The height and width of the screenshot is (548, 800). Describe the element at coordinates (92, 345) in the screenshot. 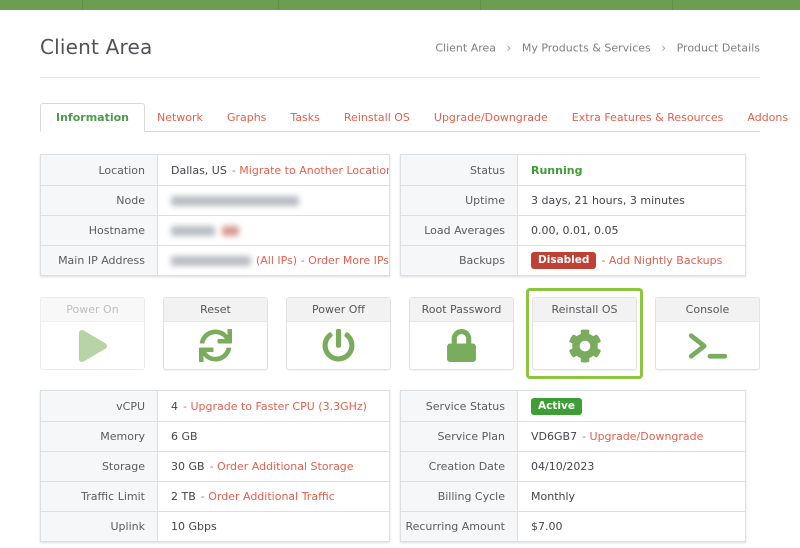

I see `play-icon` at that location.